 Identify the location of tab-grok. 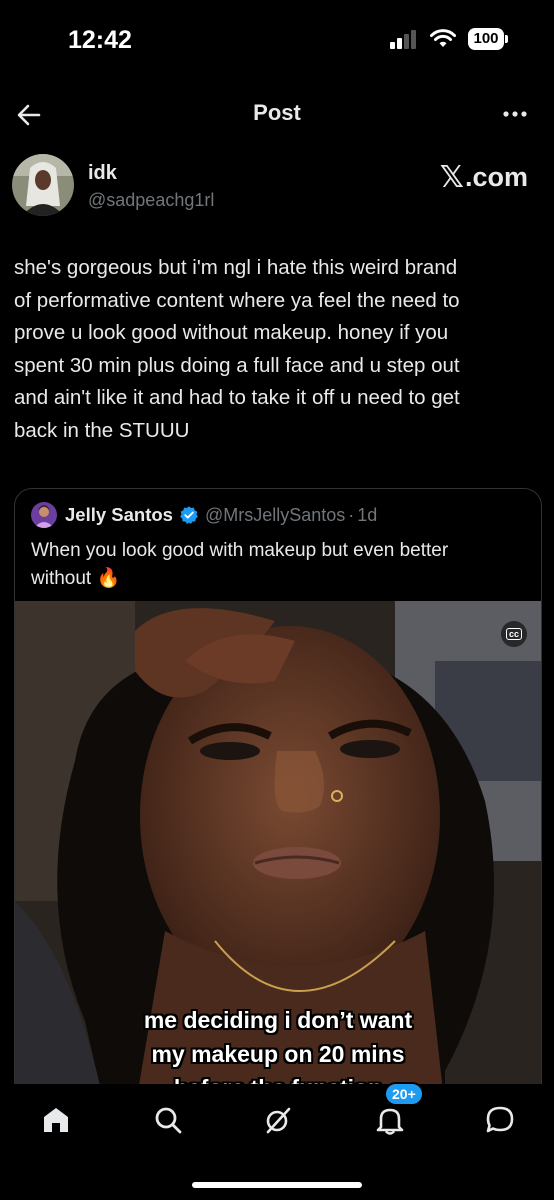
(278, 1120).